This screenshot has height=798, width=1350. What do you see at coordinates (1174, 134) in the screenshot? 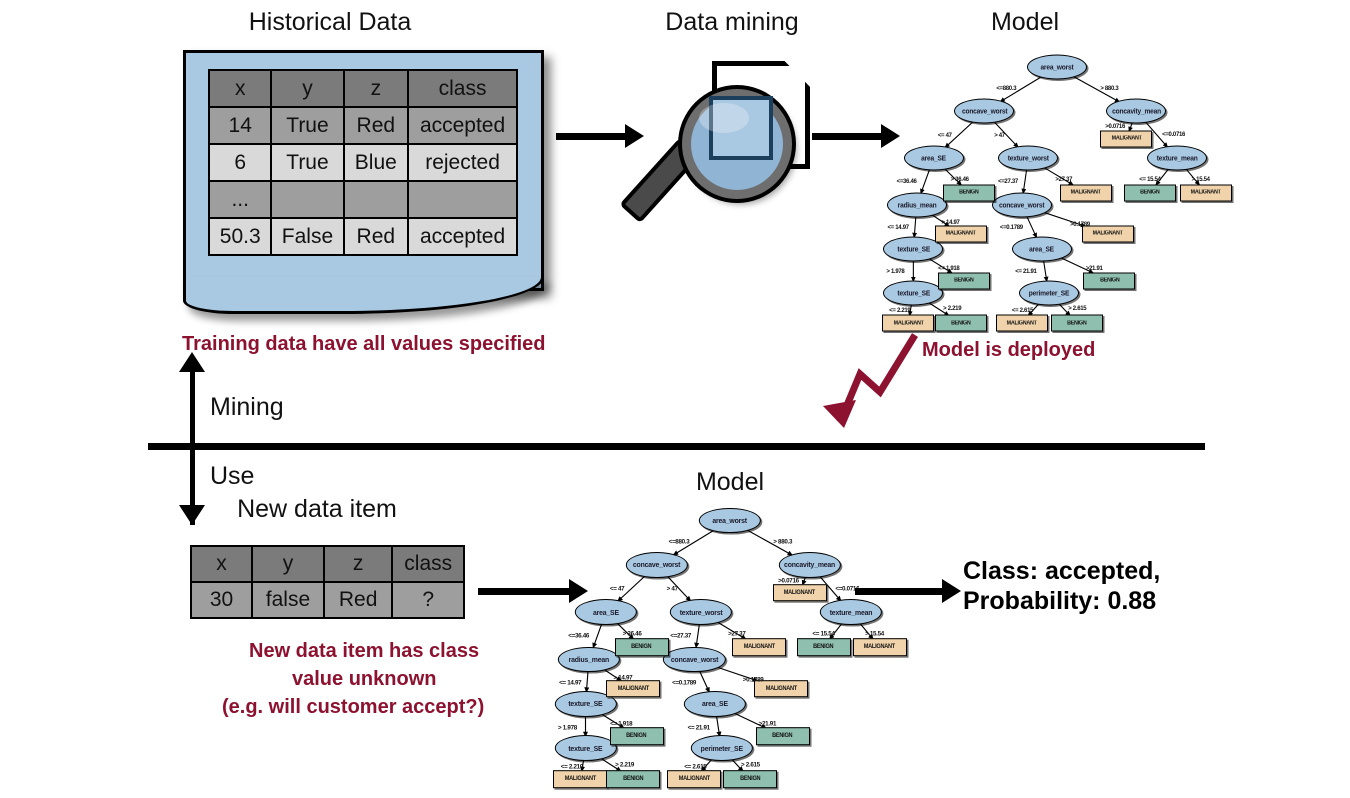
I see `tree-edge-label: <=0.0716` at bounding box center [1174, 134].